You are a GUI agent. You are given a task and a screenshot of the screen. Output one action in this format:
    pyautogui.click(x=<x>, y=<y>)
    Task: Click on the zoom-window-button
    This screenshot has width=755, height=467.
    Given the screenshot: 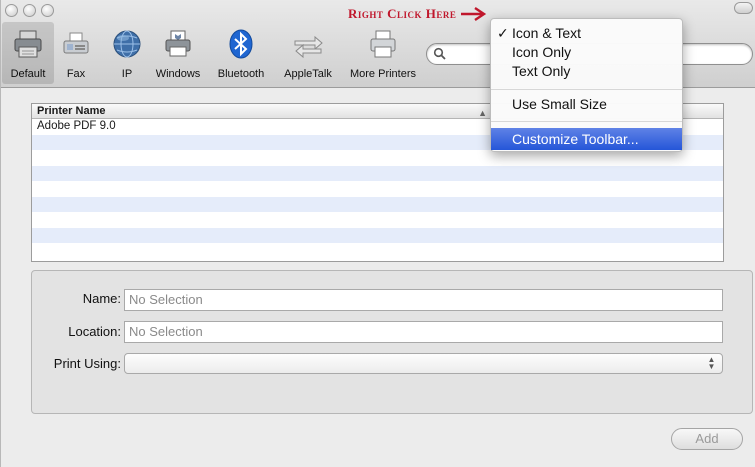 What is the action you would take?
    pyautogui.click(x=47, y=10)
    